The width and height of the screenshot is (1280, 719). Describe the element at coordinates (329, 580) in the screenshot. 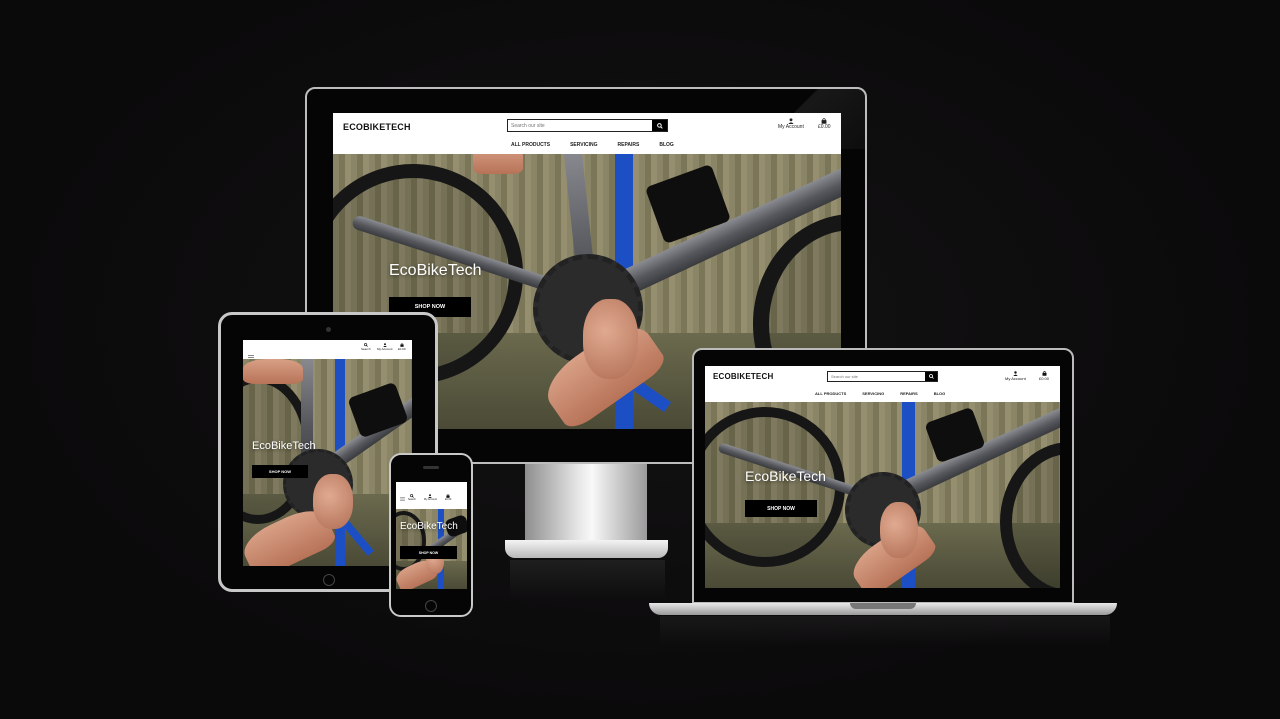

I see `tablet-home-button` at that location.